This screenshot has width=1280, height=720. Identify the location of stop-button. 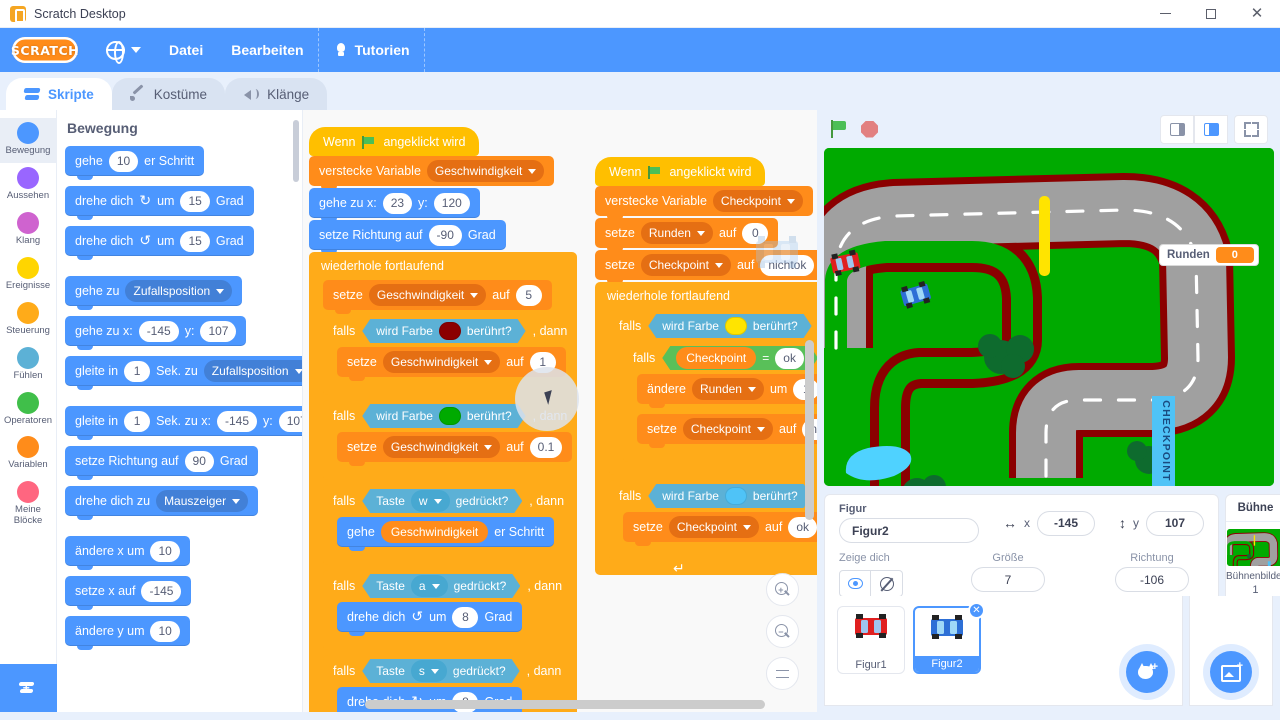
(869, 129).